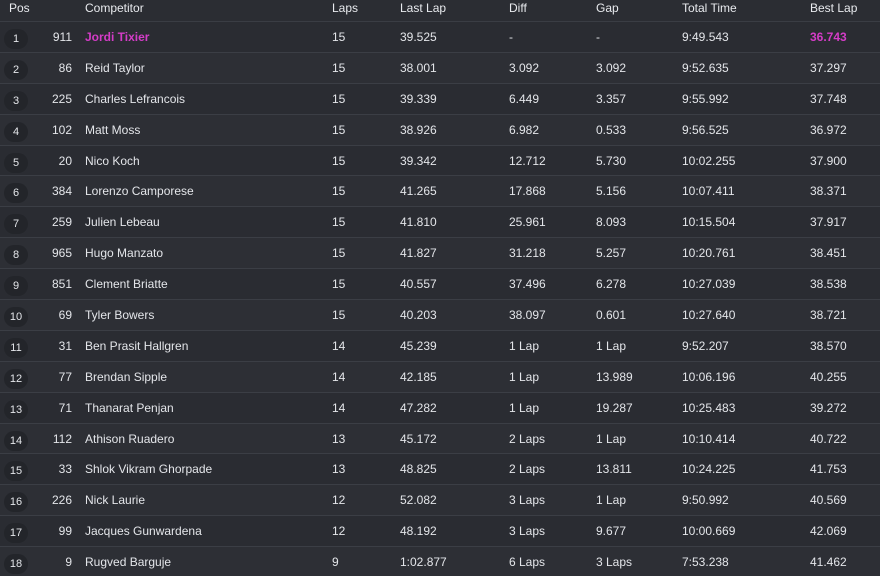 The width and height of the screenshot is (880, 576). I want to click on last-lap-value: 45.239, so click(418, 345).